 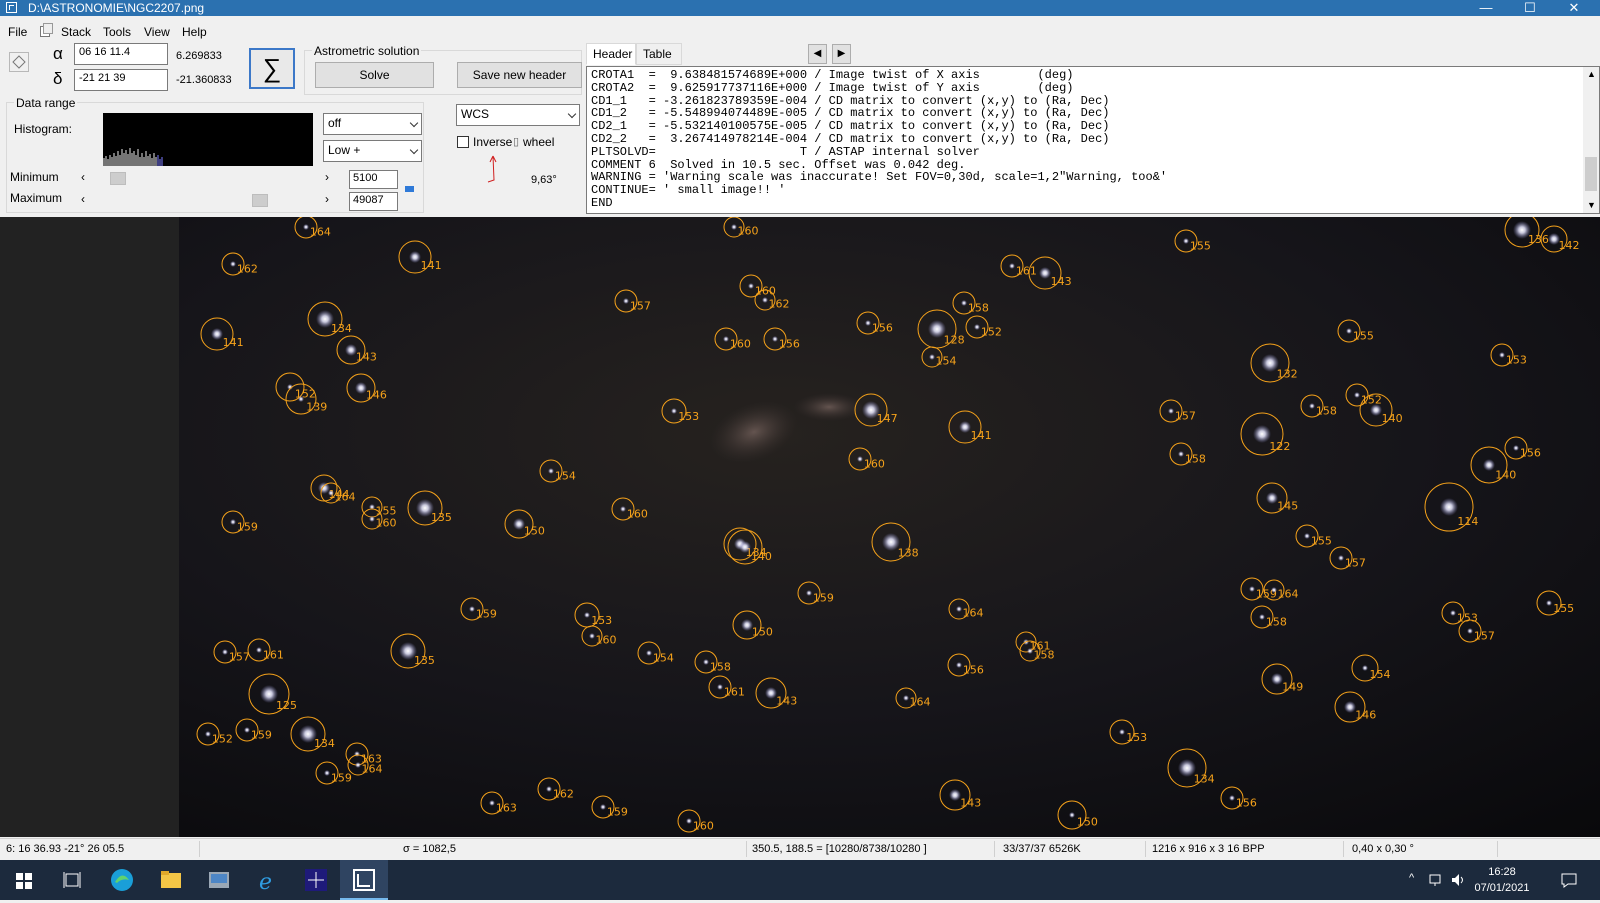 I want to click on min-left-arrow: ‹, so click(x=83, y=177).